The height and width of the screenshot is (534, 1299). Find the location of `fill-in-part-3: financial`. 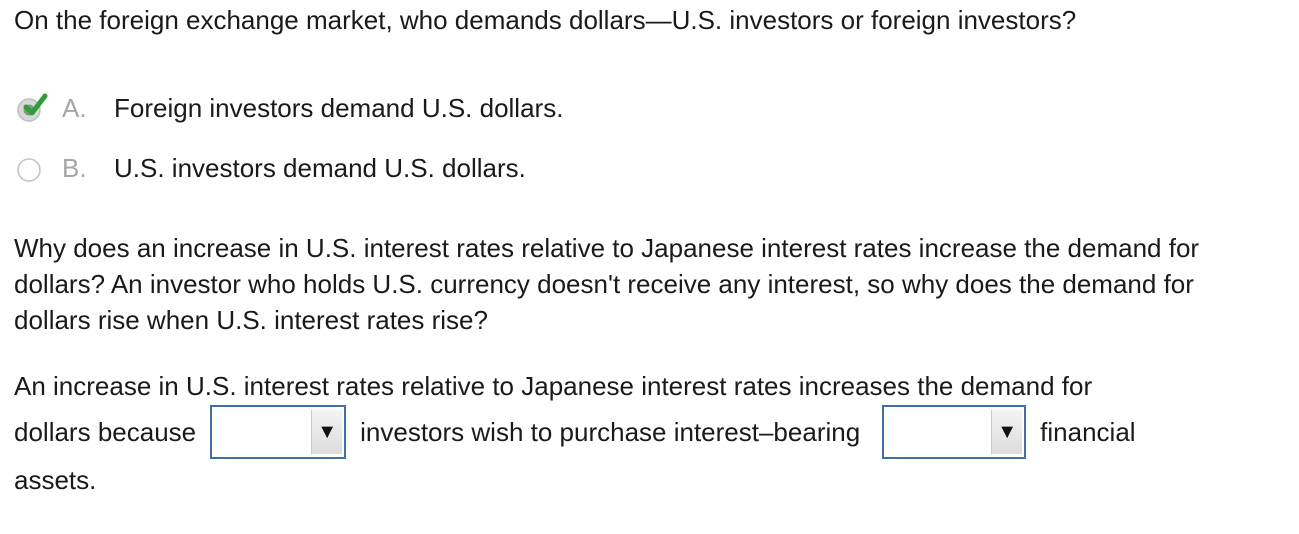

fill-in-part-3: financial is located at coordinates (1088, 431).